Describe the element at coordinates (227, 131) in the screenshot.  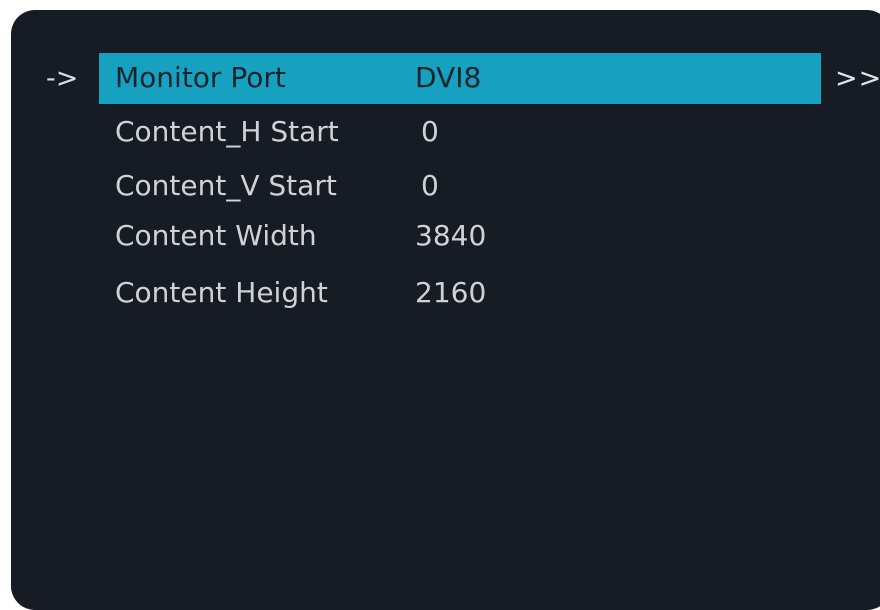
I see `menu-item-label: Content_H Start` at that location.